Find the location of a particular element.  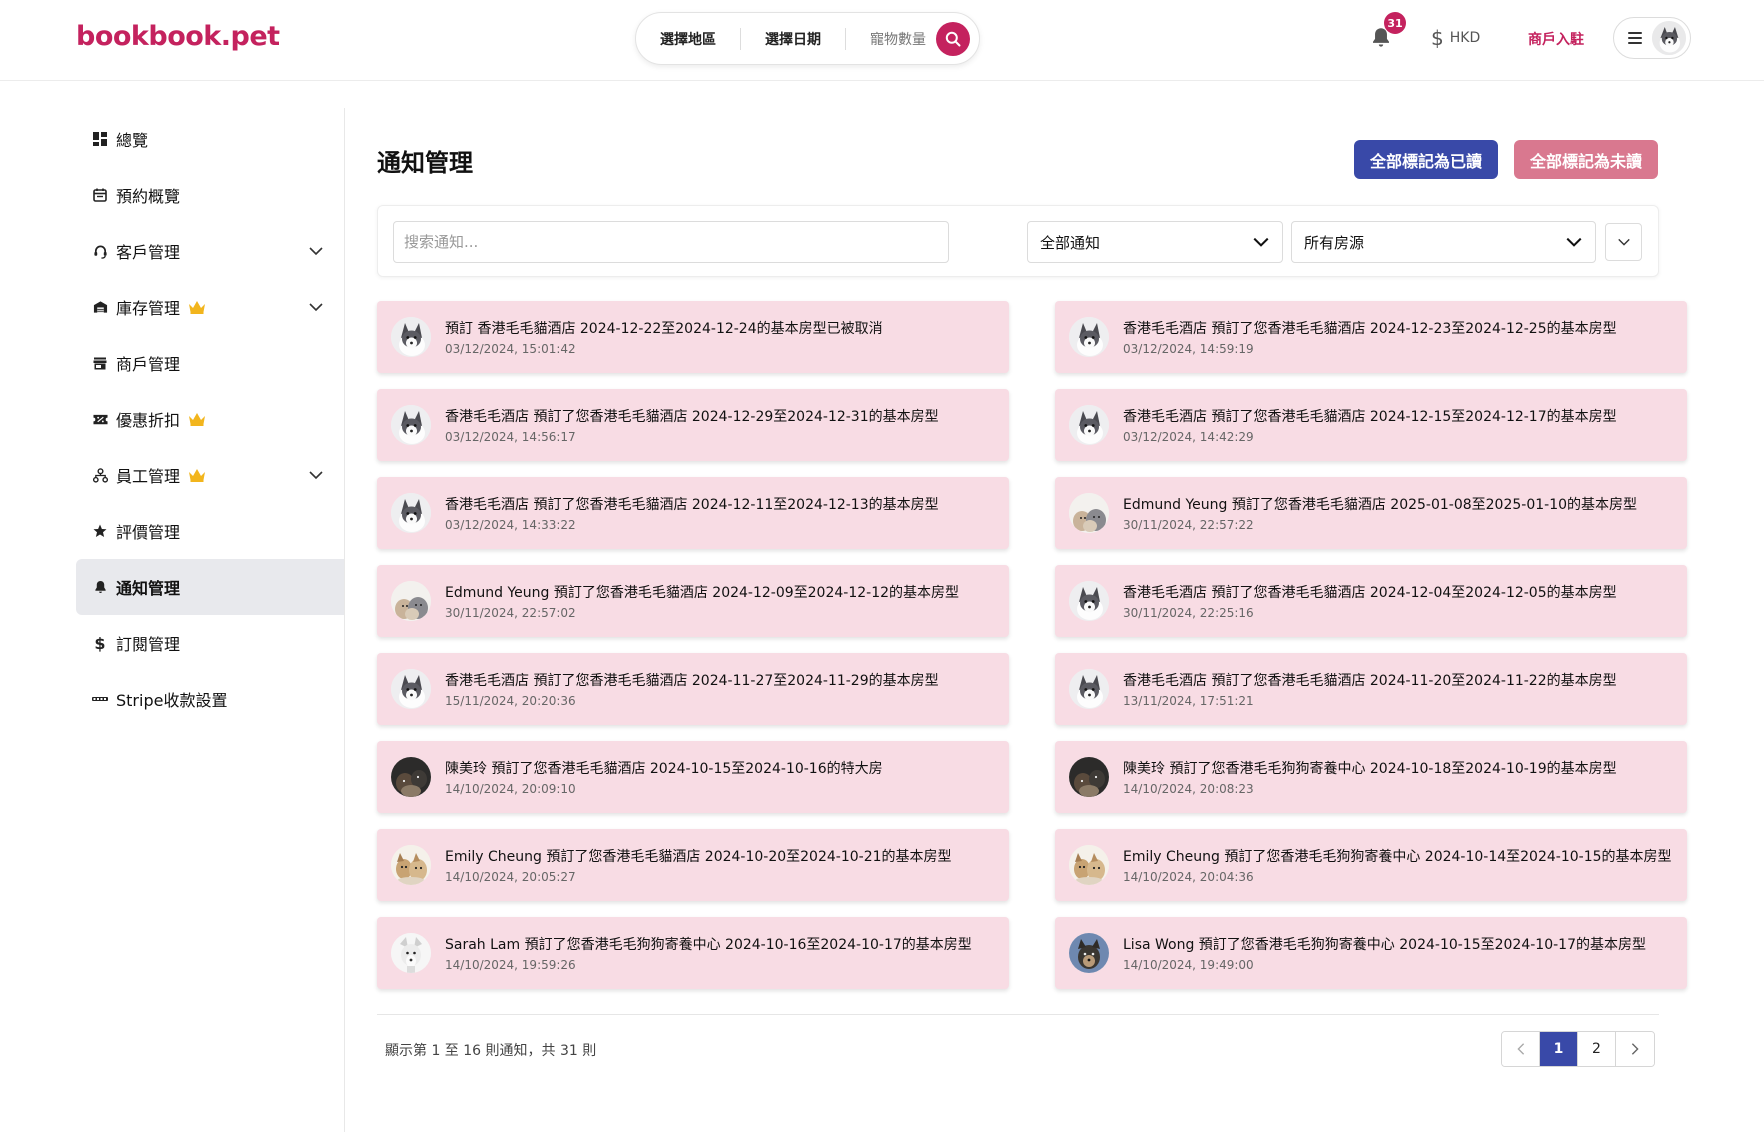

star-icon is located at coordinates (100, 531).